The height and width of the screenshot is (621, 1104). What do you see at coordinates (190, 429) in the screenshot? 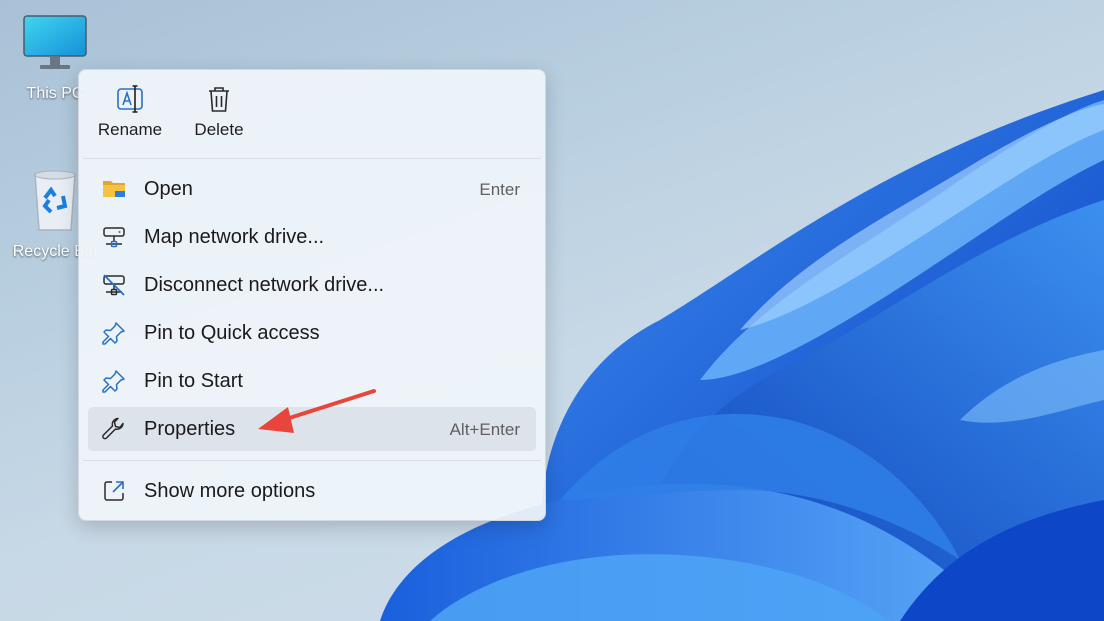
I see `menu-item-label: Properties` at bounding box center [190, 429].